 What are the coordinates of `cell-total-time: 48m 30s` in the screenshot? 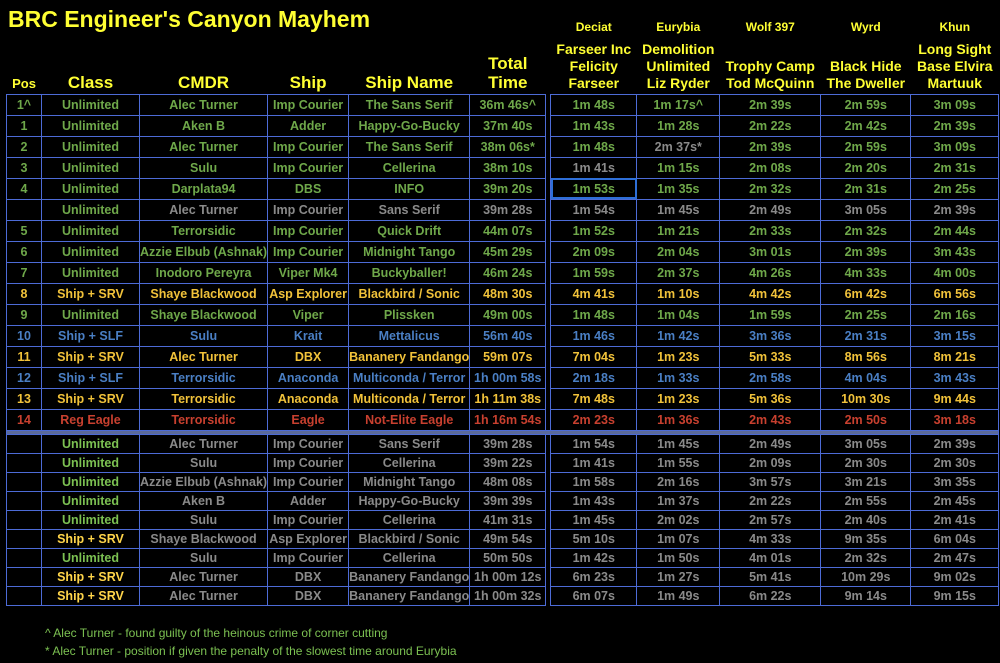 It's located at (508, 293).